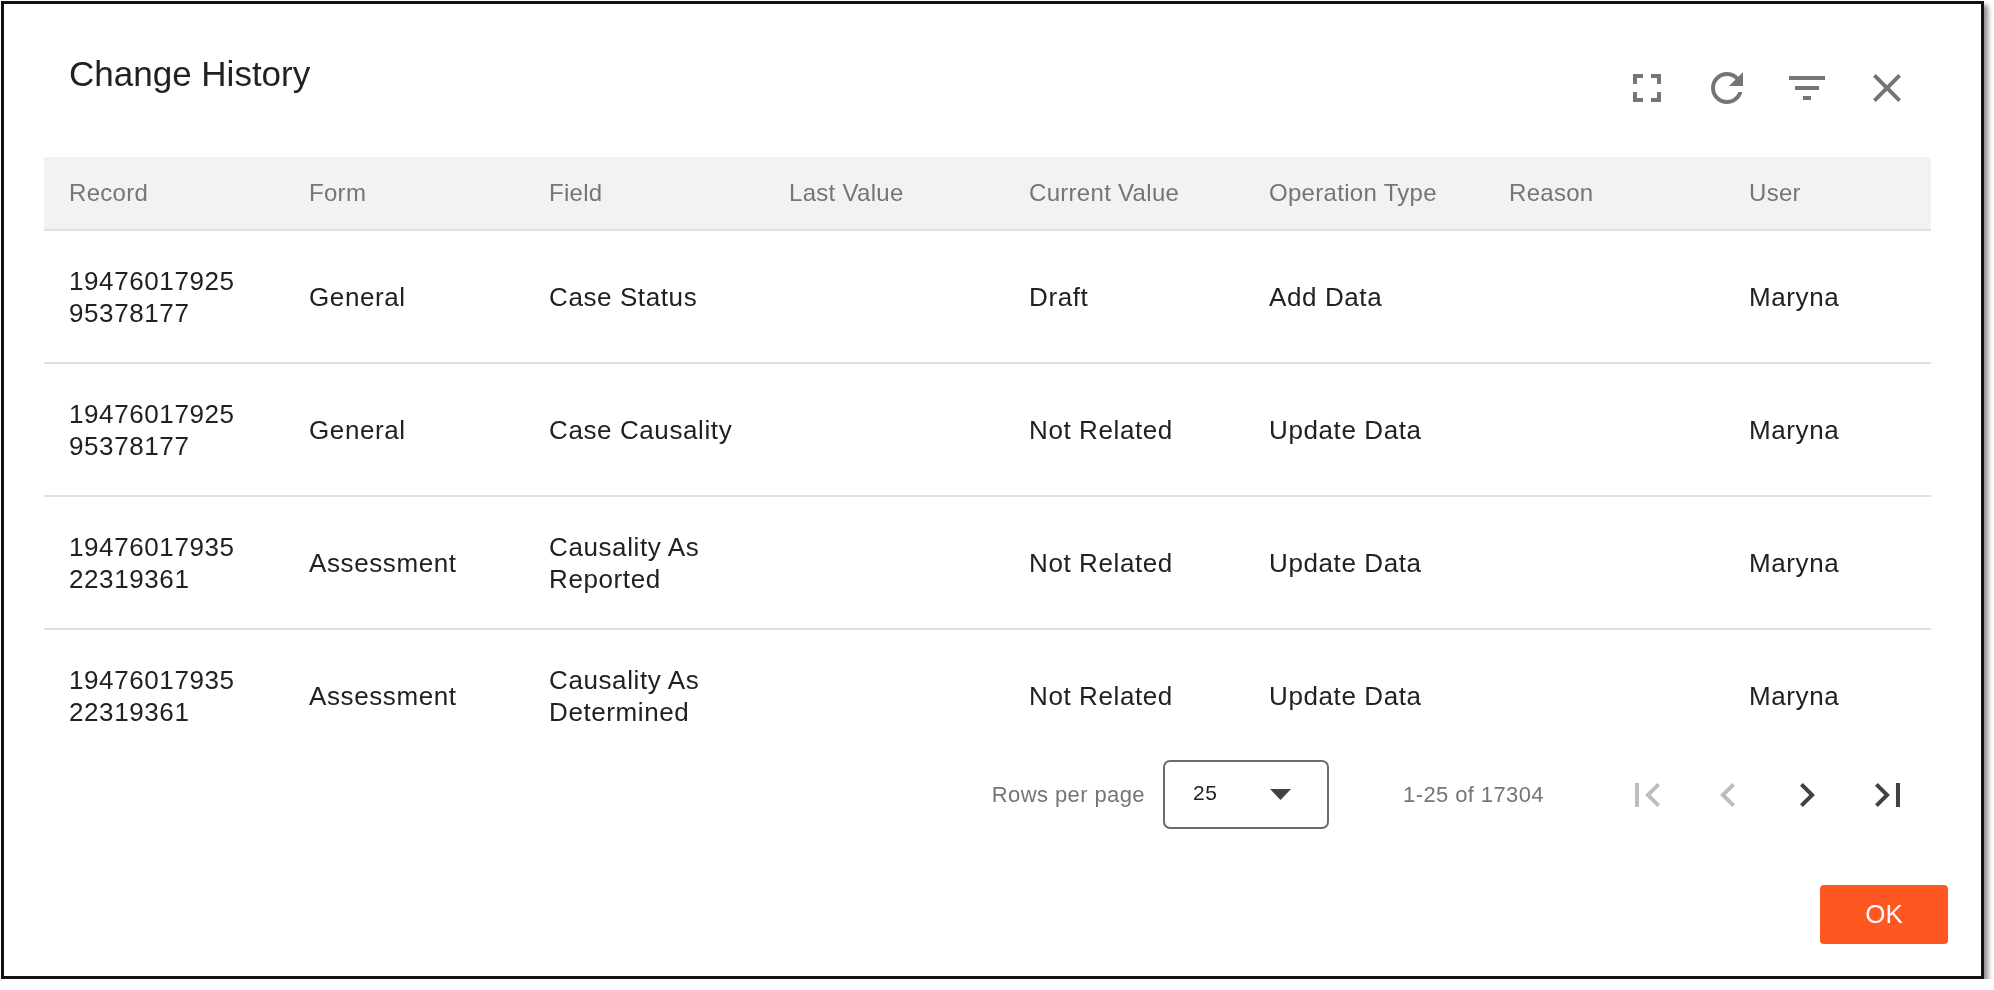  Describe the element at coordinates (1246, 794) in the screenshot. I see `rows-per-page-select: 25` at that location.